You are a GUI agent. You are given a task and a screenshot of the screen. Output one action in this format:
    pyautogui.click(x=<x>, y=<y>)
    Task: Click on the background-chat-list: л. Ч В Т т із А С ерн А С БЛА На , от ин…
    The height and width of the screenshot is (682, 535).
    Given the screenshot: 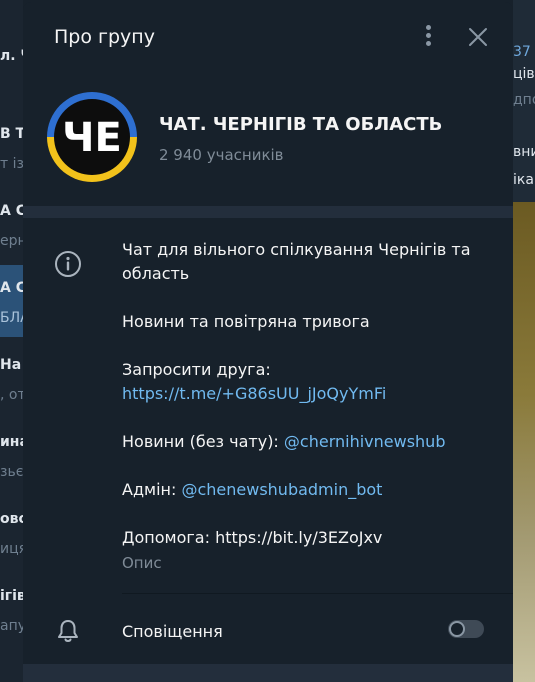 What is the action you would take?
    pyautogui.click(x=11, y=341)
    